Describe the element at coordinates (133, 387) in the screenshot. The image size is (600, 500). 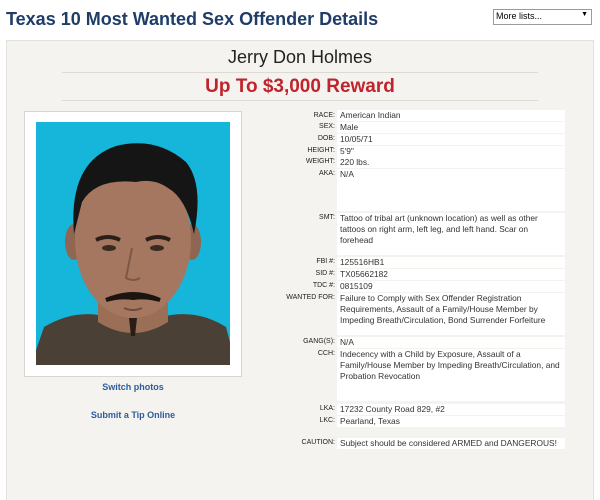
I see `switch-photos-link: Switch photos` at that location.